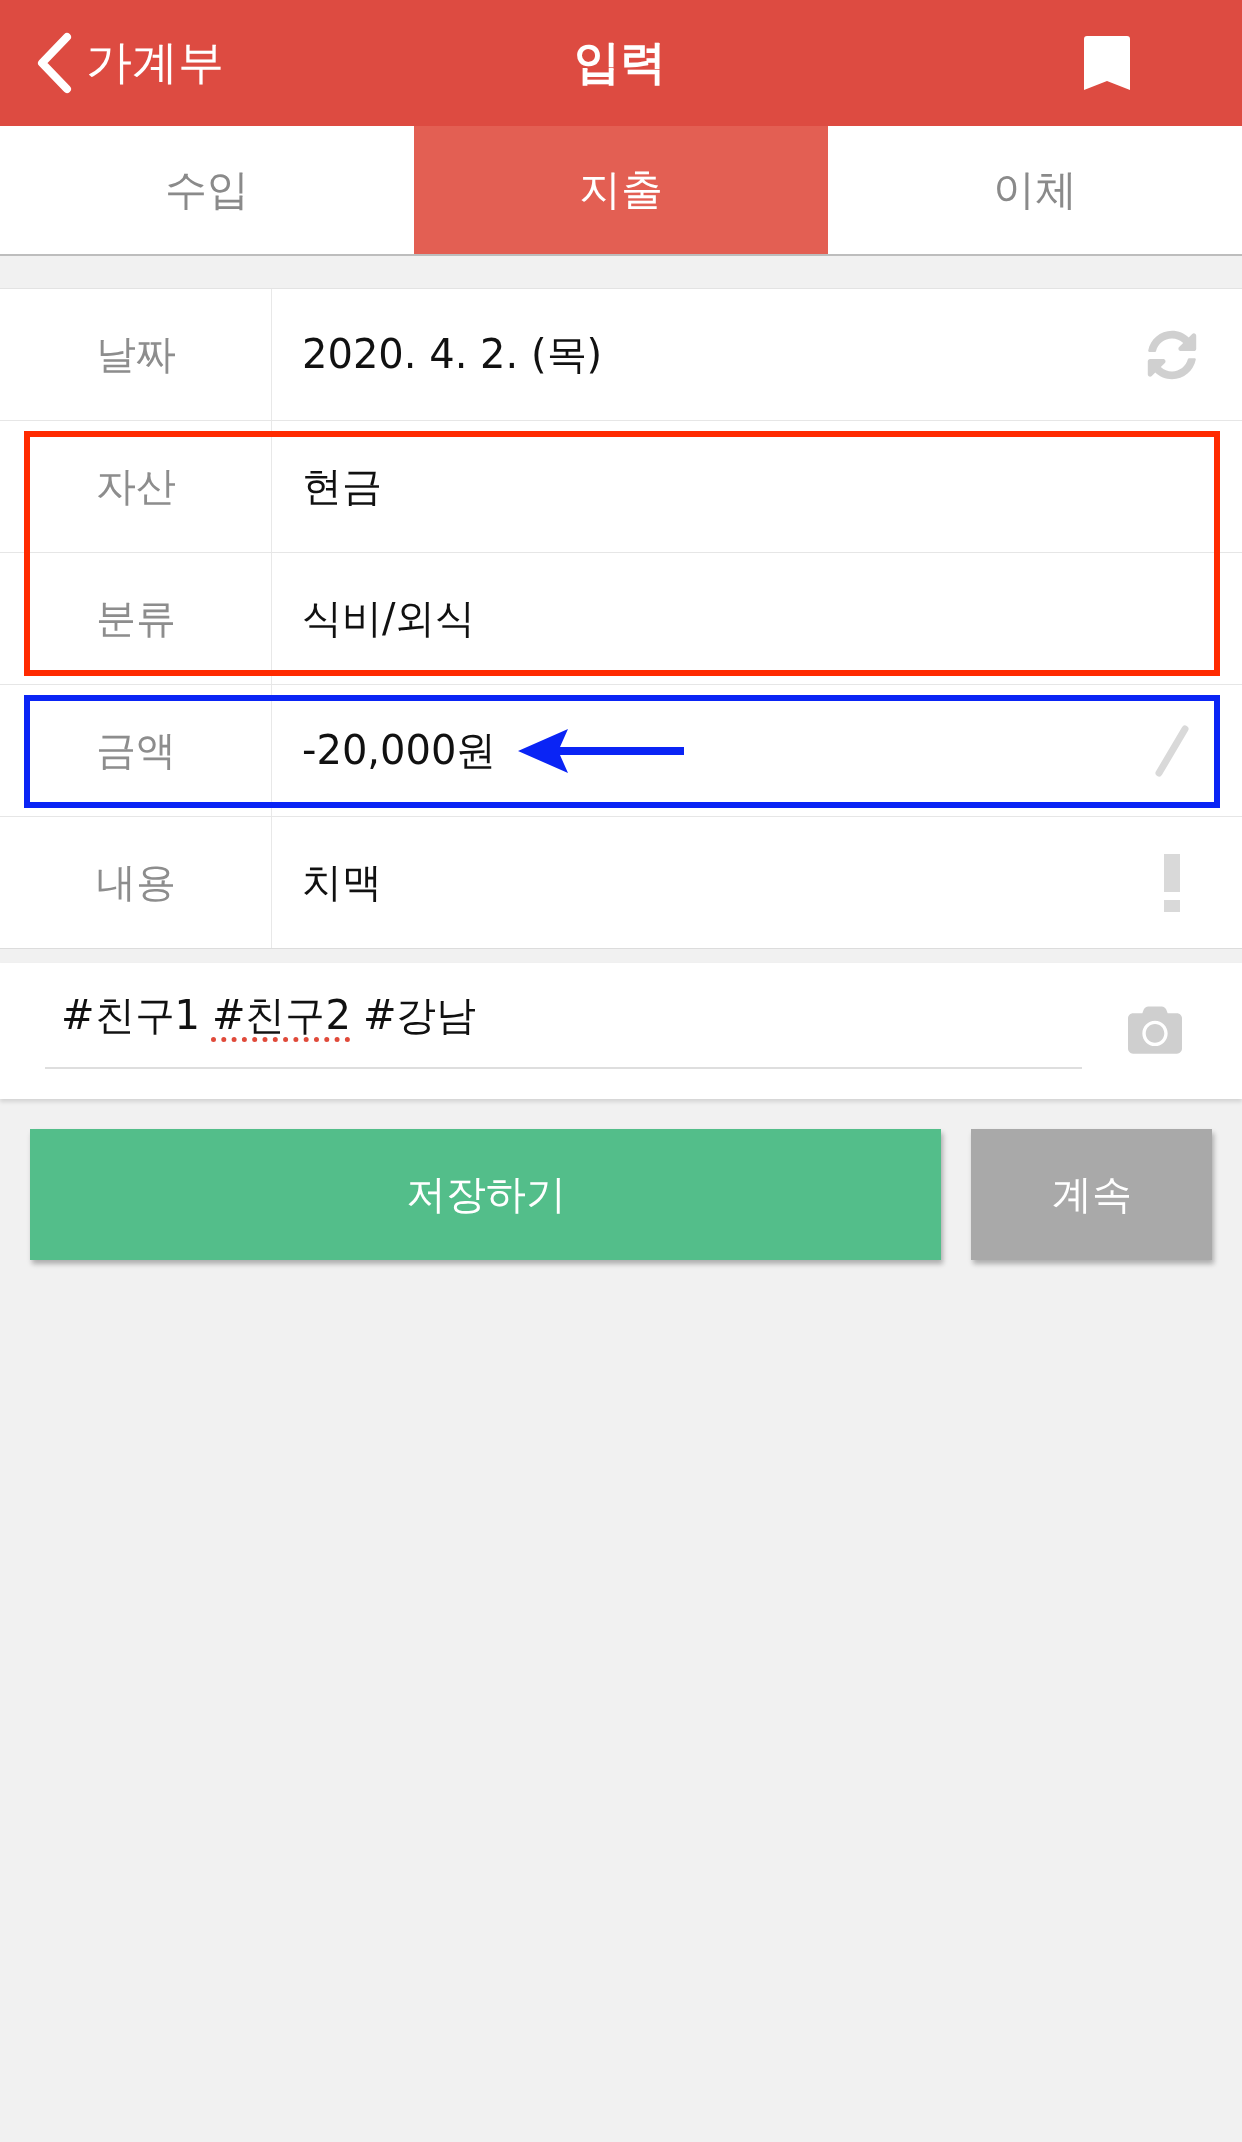 The width and height of the screenshot is (1242, 2142). What do you see at coordinates (130, 1015) in the screenshot?
I see `hashtag-text: #친구1` at bounding box center [130, 1015].